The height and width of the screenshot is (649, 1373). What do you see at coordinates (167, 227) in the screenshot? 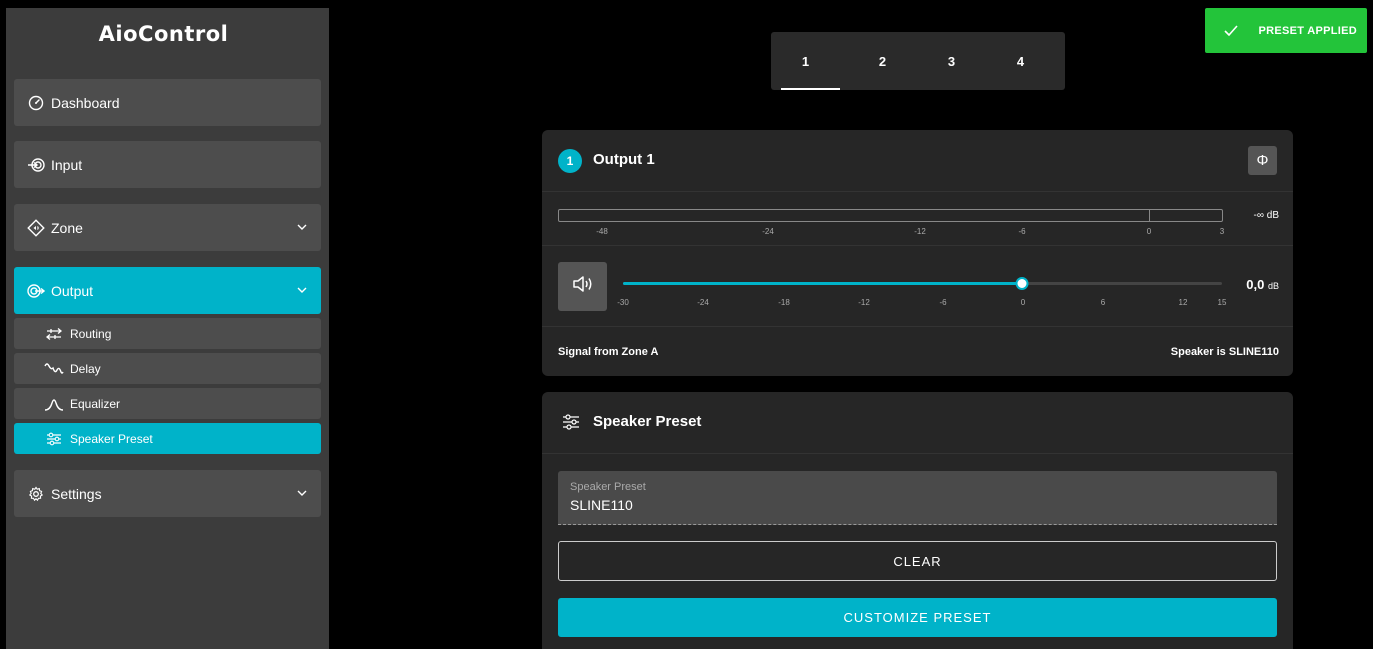
I see `sidebar-item-zone: Zone` at bounding box center [167, 227].